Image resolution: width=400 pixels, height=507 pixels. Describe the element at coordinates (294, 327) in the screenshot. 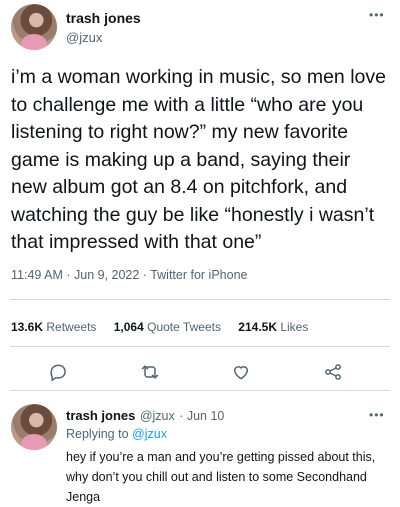

I see `likes-label: Likes` at that location.